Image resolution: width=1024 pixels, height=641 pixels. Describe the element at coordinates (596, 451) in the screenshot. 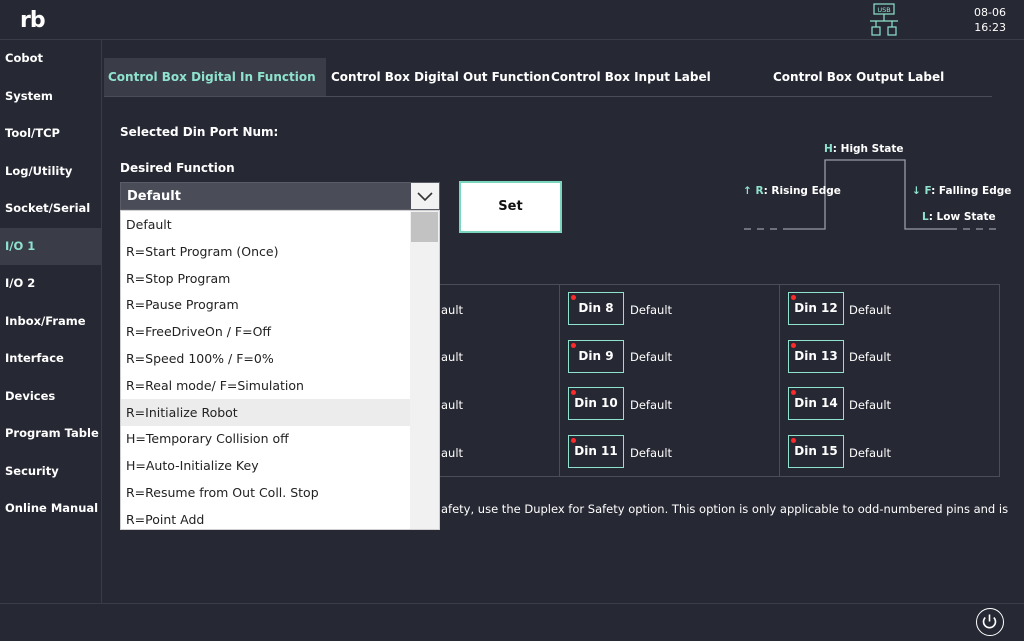

I see `din-11-button: Din 11` at that location.